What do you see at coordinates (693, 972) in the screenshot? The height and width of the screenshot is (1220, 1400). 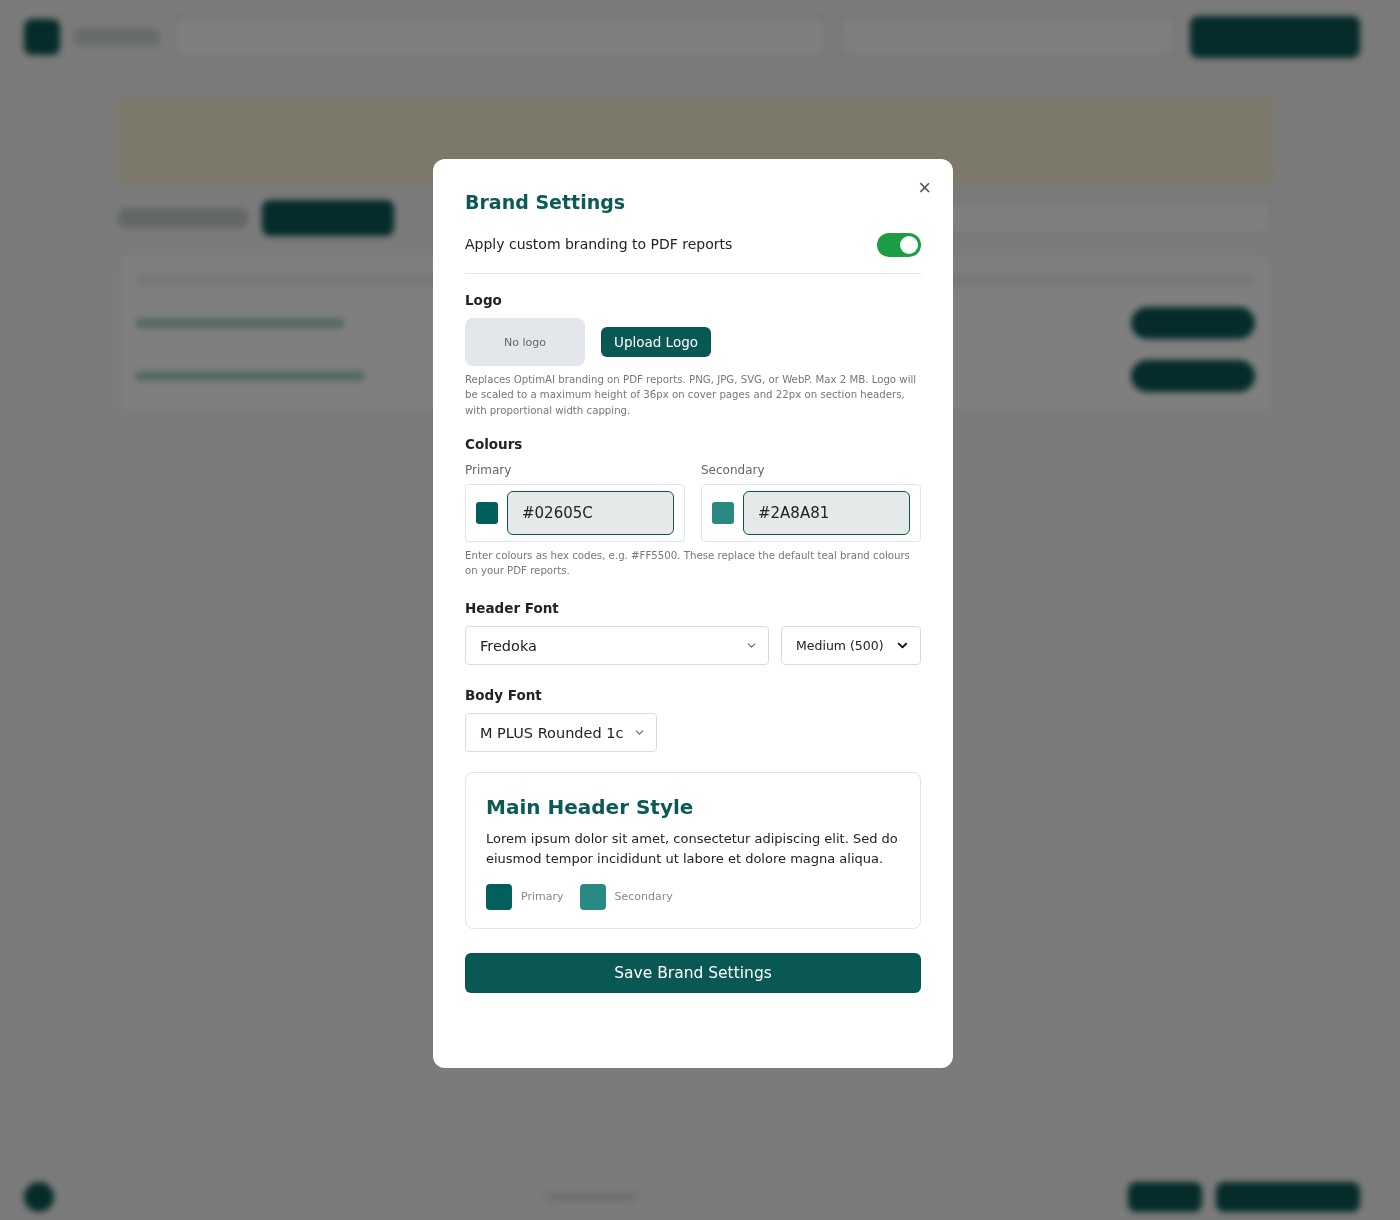 I see `save-button: Save Brand Settings` at bounding box center [693, 972].